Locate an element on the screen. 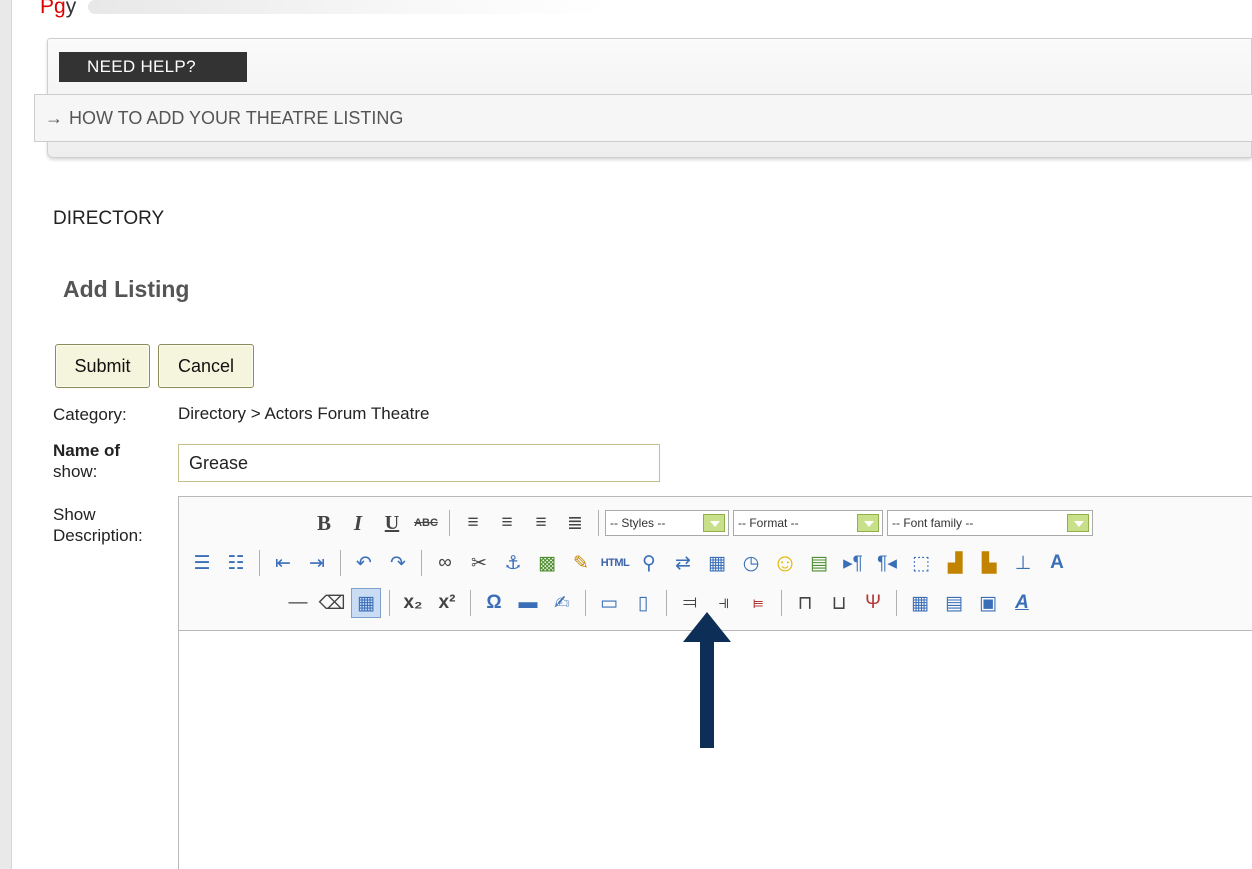 Image resolution: width=1252 pixels, height=869 pixels. name-of-show-label: Name of show: is located at coordinates (86, 461).